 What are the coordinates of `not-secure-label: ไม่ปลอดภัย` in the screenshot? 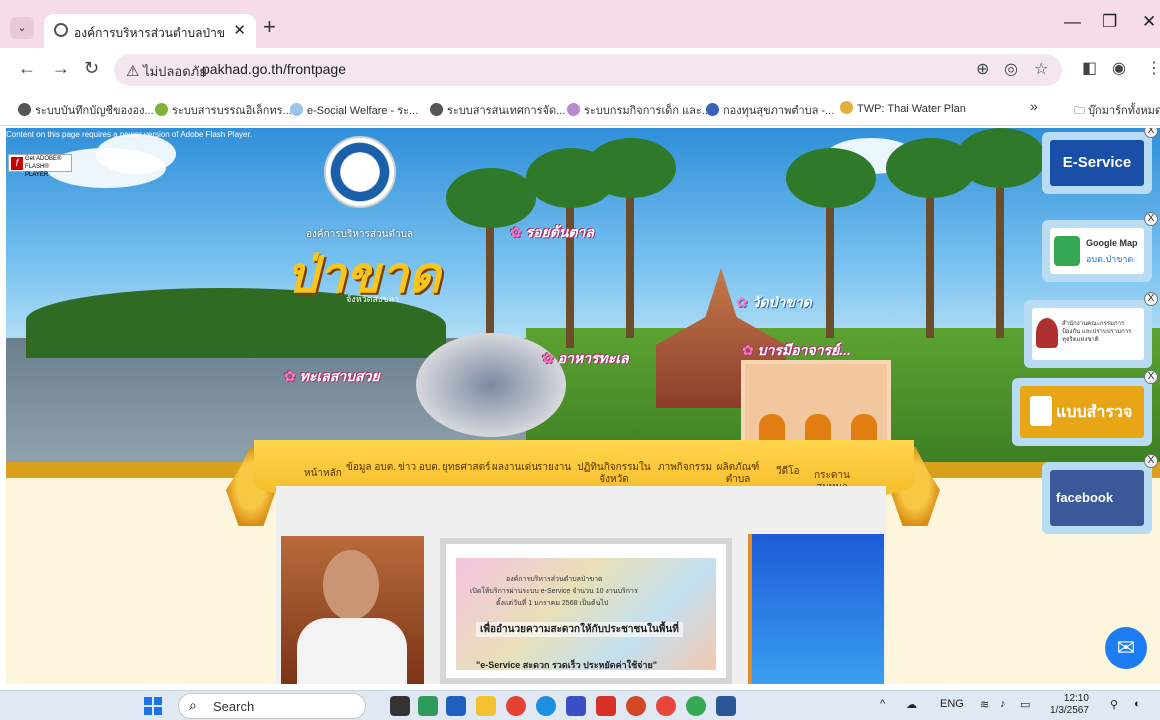 It's located at (175, 71).